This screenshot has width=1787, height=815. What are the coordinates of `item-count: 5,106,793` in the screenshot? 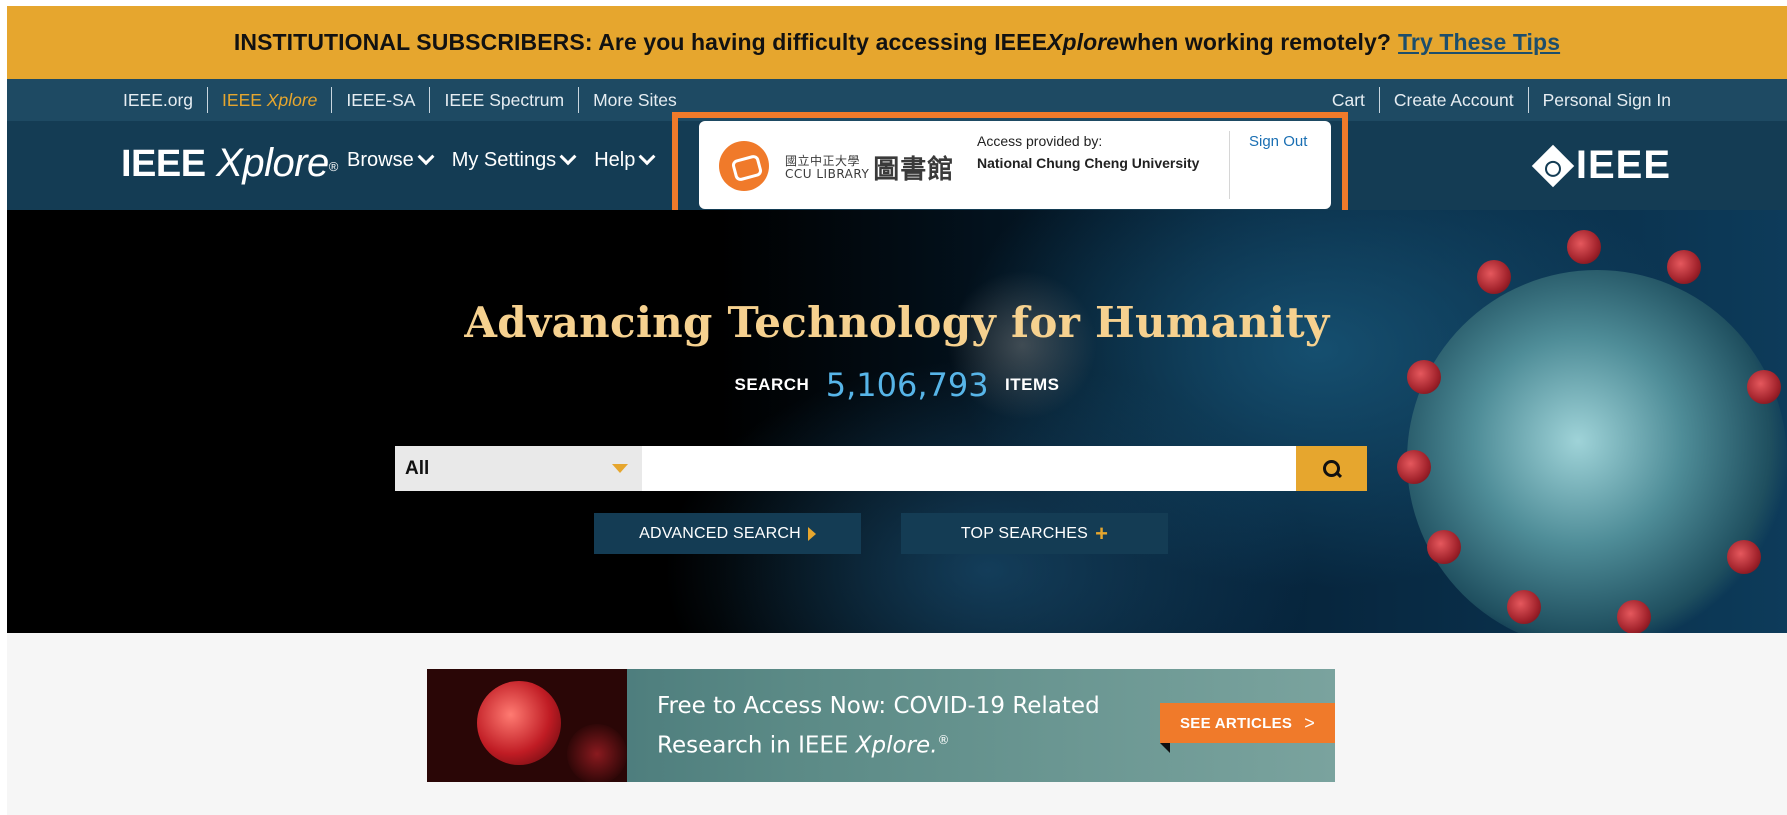 It's located at (907, 385).